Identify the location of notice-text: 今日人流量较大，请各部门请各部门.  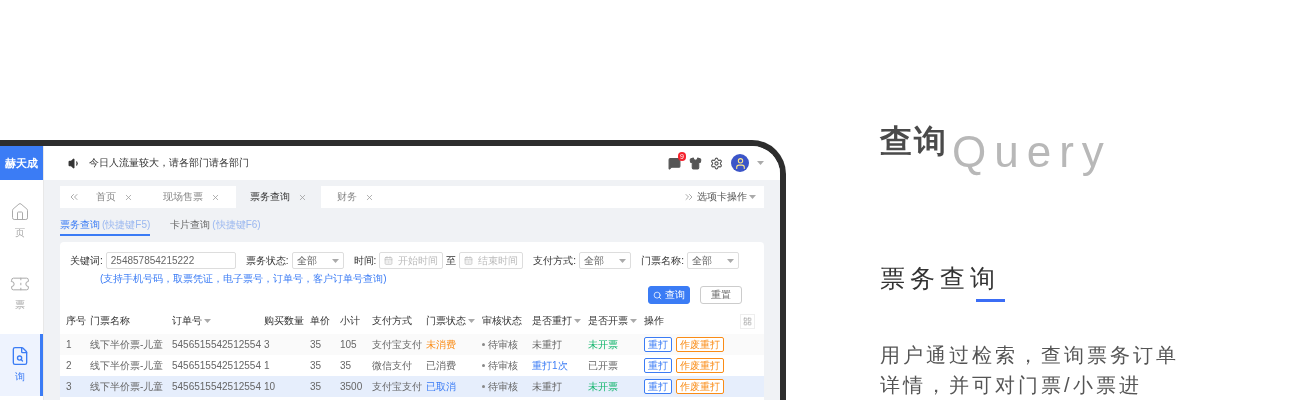
(169, 163).